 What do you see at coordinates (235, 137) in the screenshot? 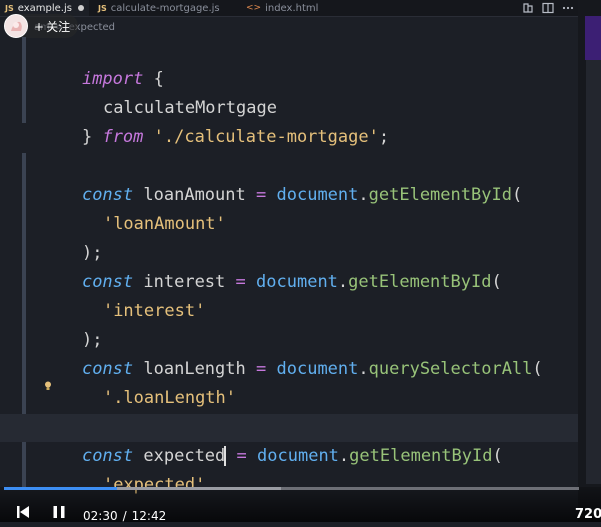
I see `code-line: } from './calculate-mortgage';` at bounding box center [235, 137].